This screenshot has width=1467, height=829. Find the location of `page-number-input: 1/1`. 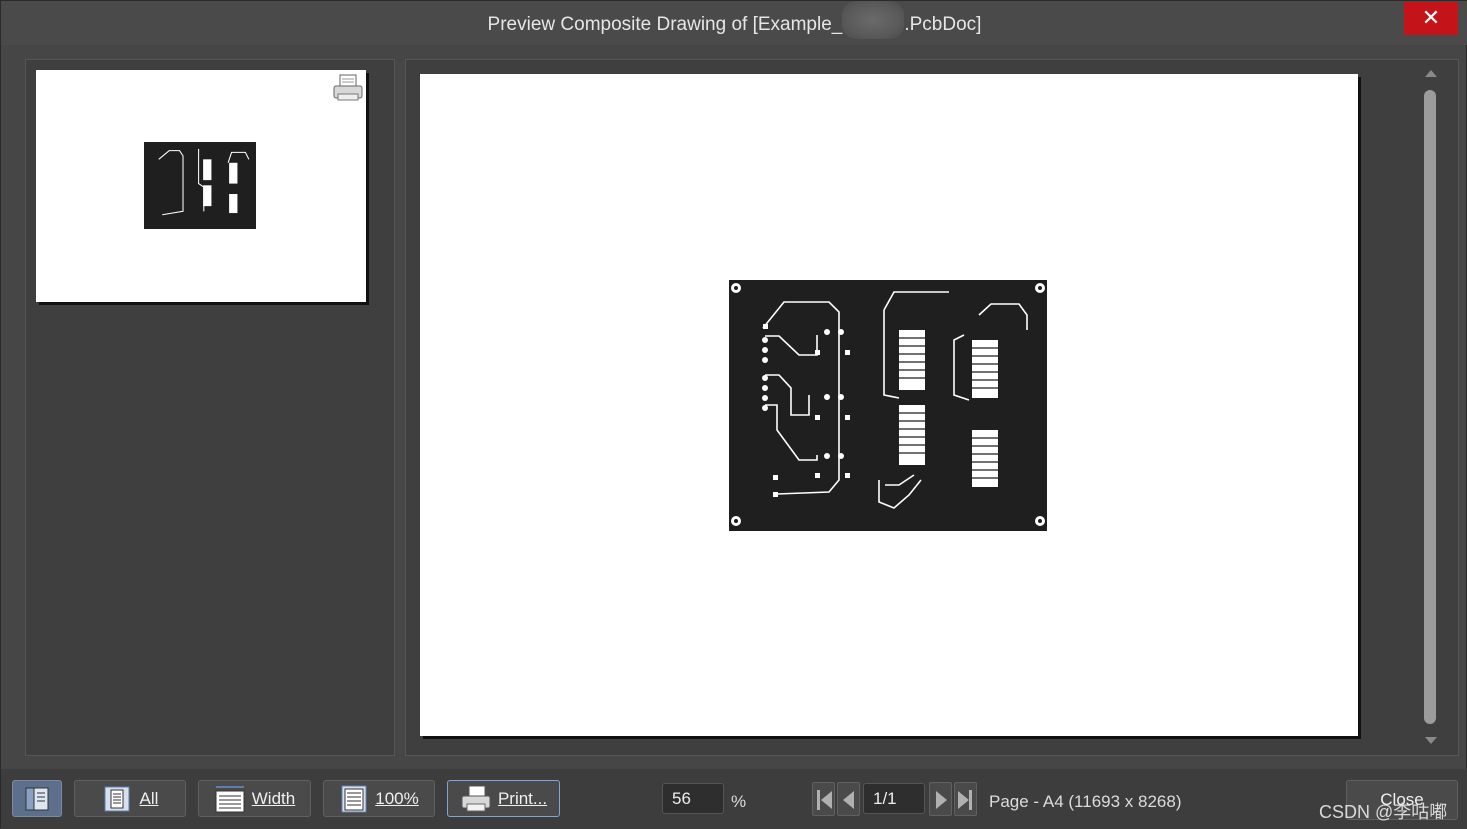

page-number-input: 1/1 is located at coordinates (894, 798).